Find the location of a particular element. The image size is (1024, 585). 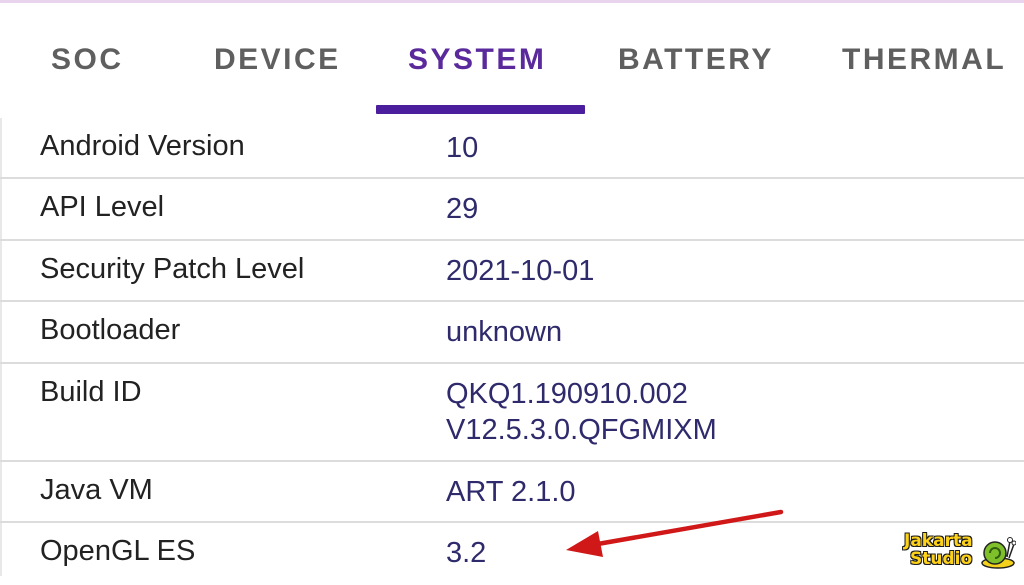

row-label: Build ID is located at coordinates (91, 392).